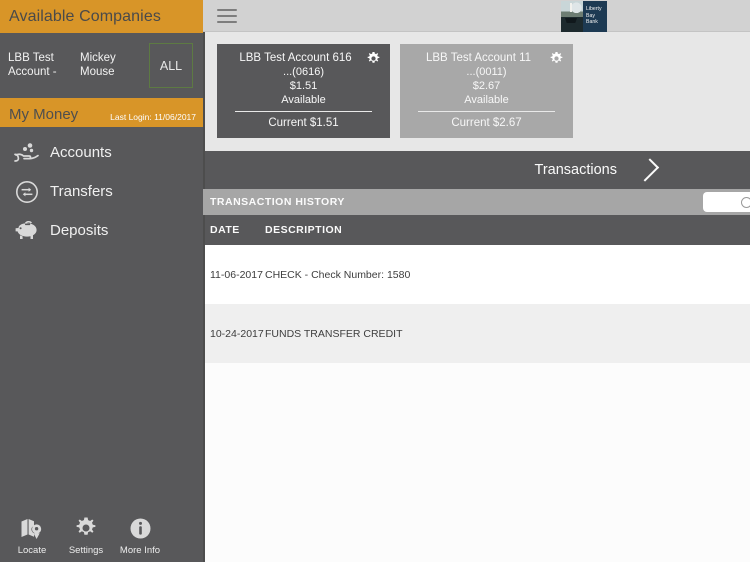  I want to click on table-row-description: FUNDS TRANSFER CREDIT, so click(334, 333).